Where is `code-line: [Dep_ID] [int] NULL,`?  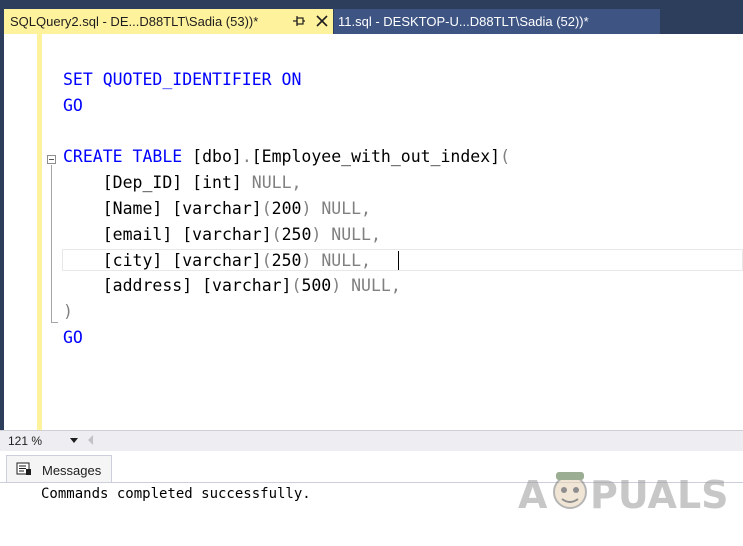
code-line: [Dep_ID] [int] NULL, is located at coordinates (182, 183).